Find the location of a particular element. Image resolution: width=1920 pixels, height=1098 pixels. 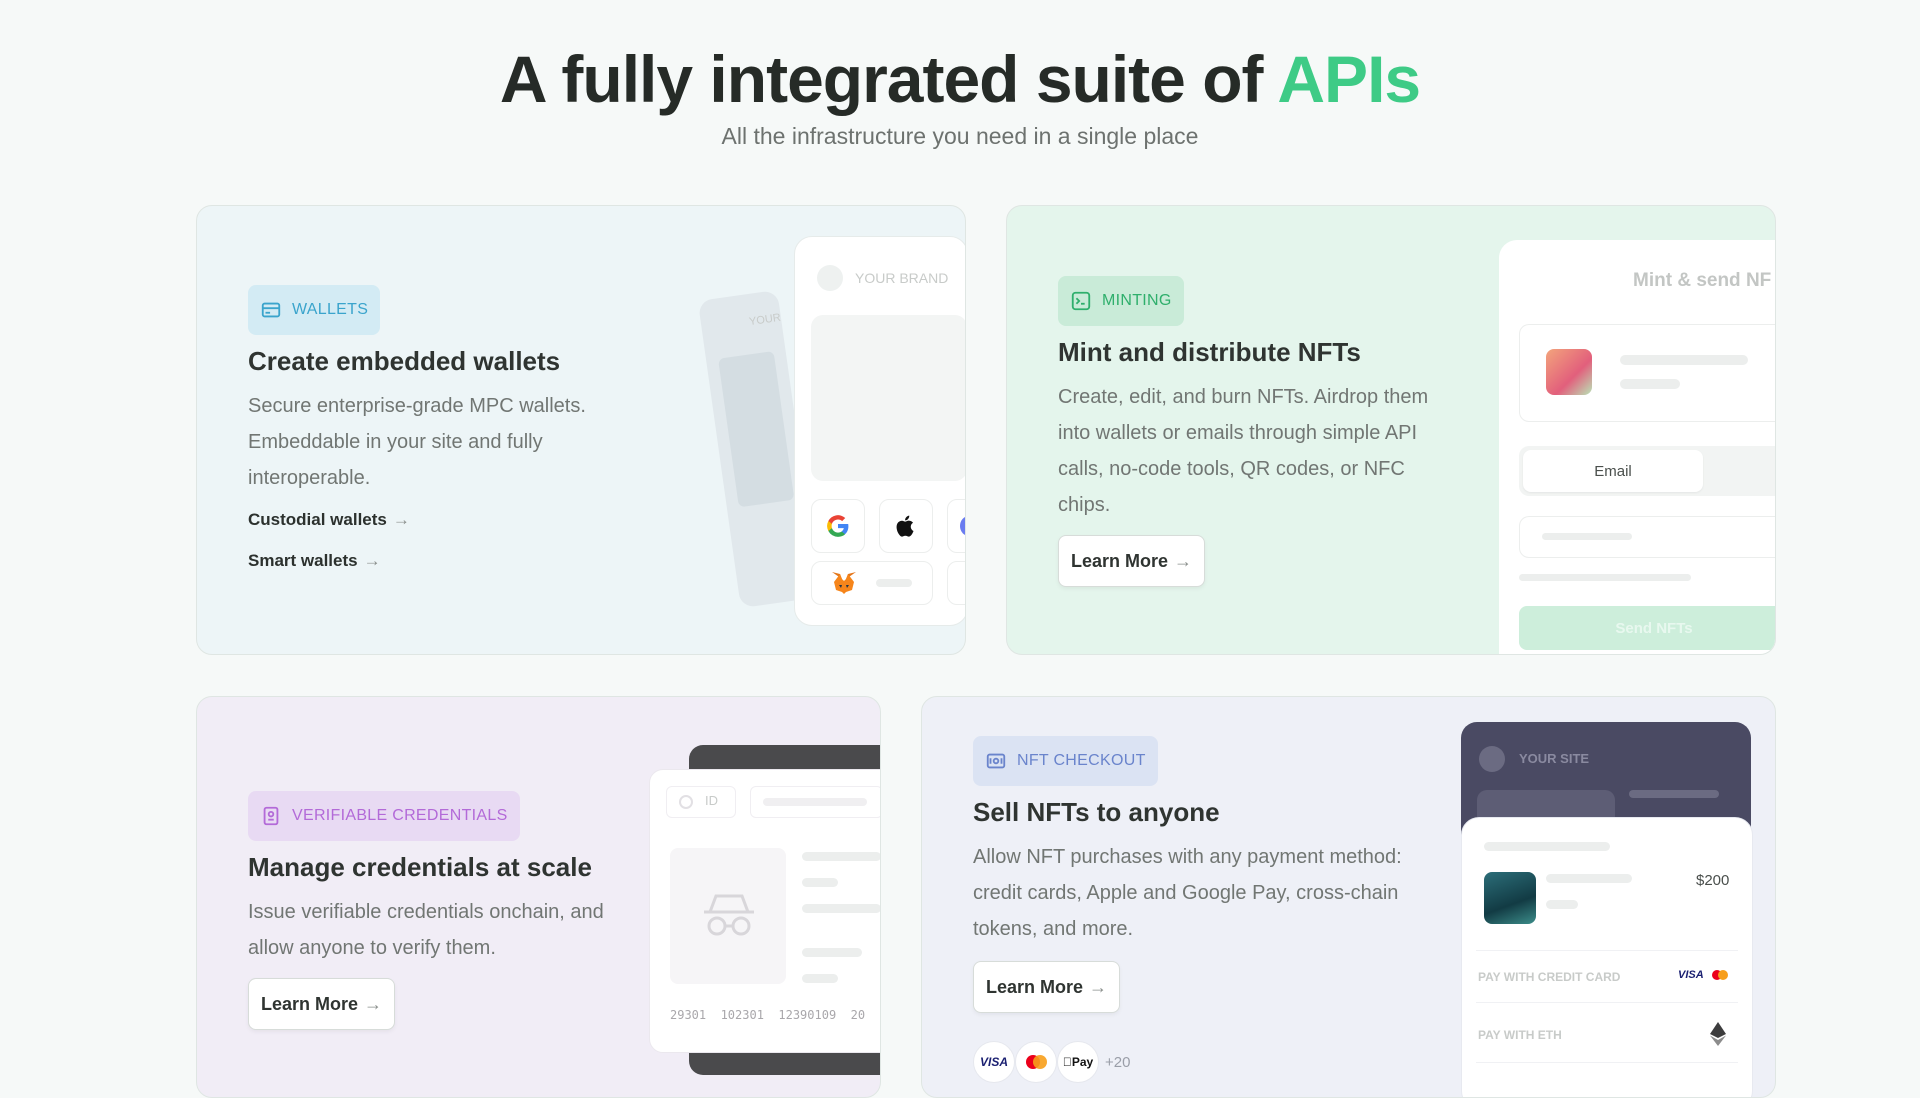

extra-login-button is located at coordinates (956, 526).